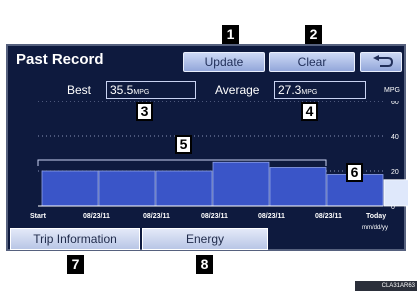  Describe the element at coordinates (38, 216) in the screenshot. I see `x-tick-start: Start` at that location.